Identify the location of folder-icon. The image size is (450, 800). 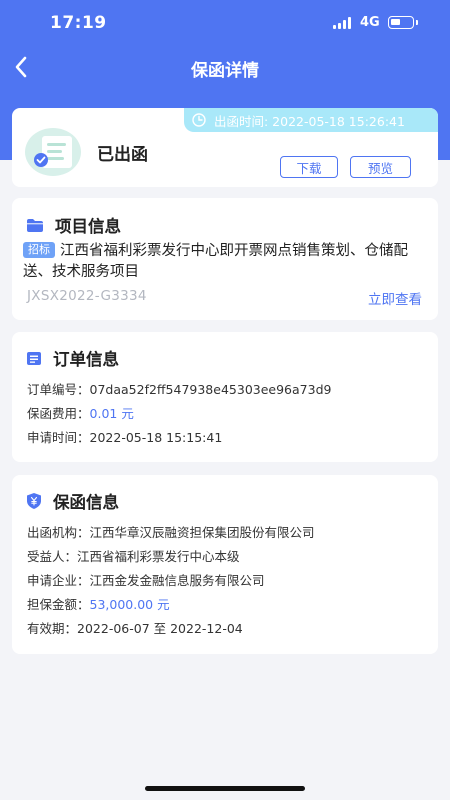
(35, 225).